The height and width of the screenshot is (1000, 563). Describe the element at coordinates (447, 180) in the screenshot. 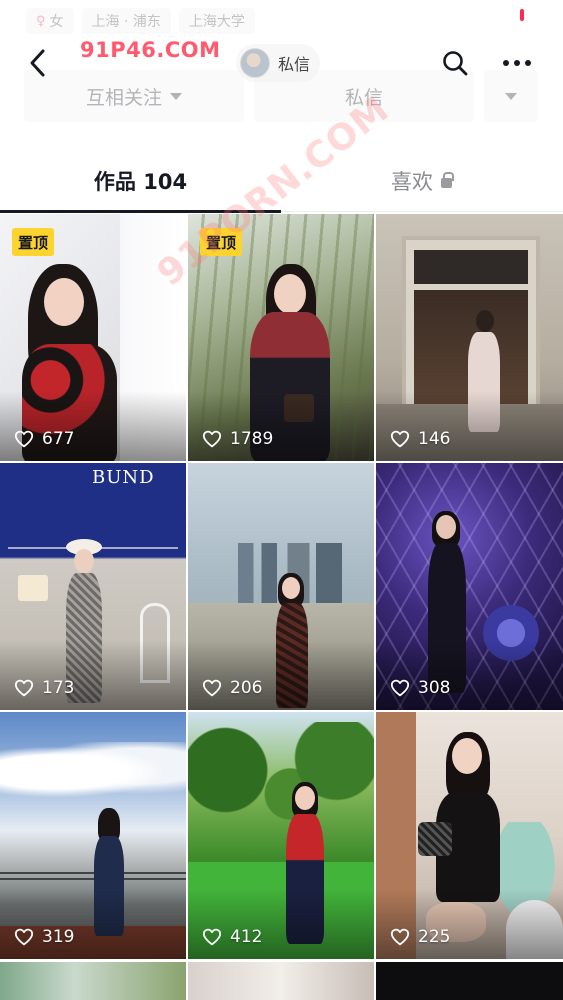

I see `lock-icon` at that location.